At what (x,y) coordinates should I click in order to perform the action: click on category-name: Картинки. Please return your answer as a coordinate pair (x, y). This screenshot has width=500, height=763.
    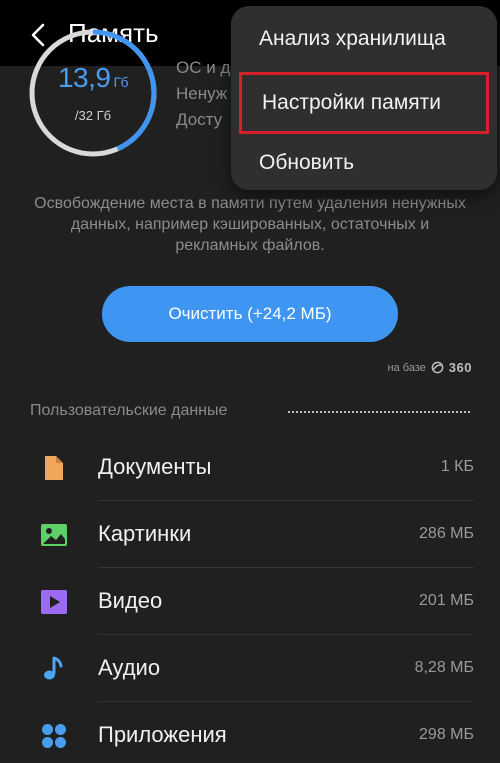
    Looking at the image, I should click on (145, 533).